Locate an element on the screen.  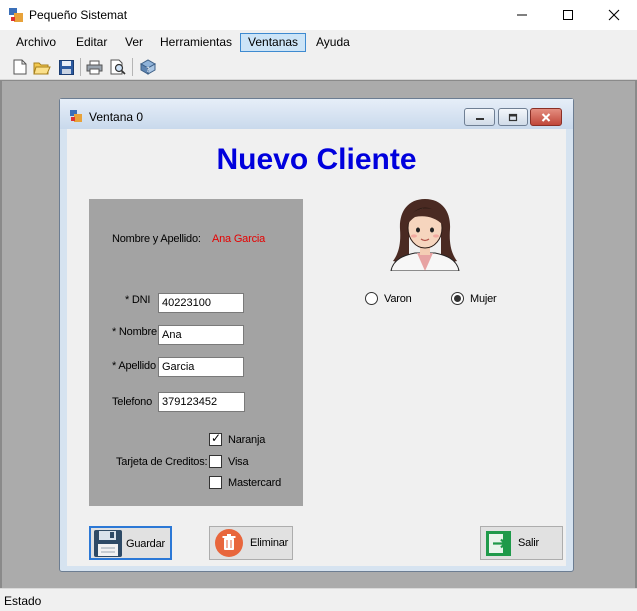
radio-selected-dot is located at coordinates (457, 298).